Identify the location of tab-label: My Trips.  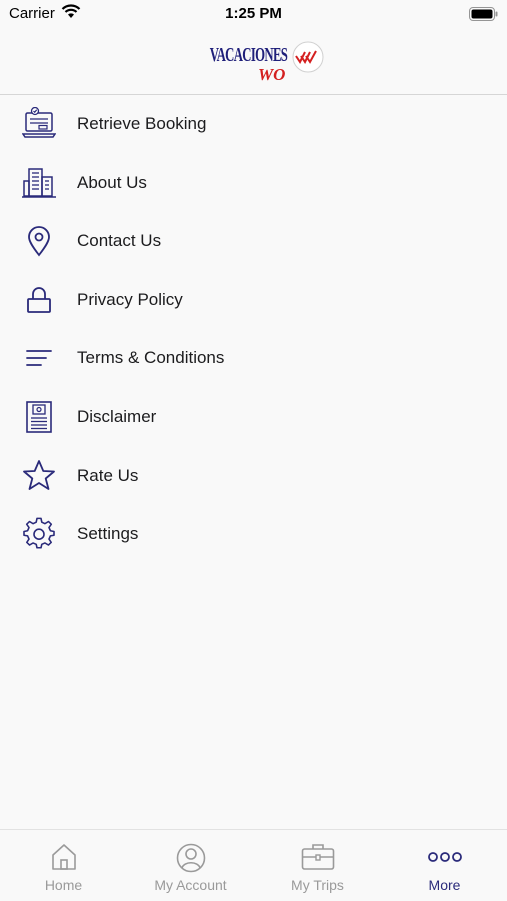
(317, 885).